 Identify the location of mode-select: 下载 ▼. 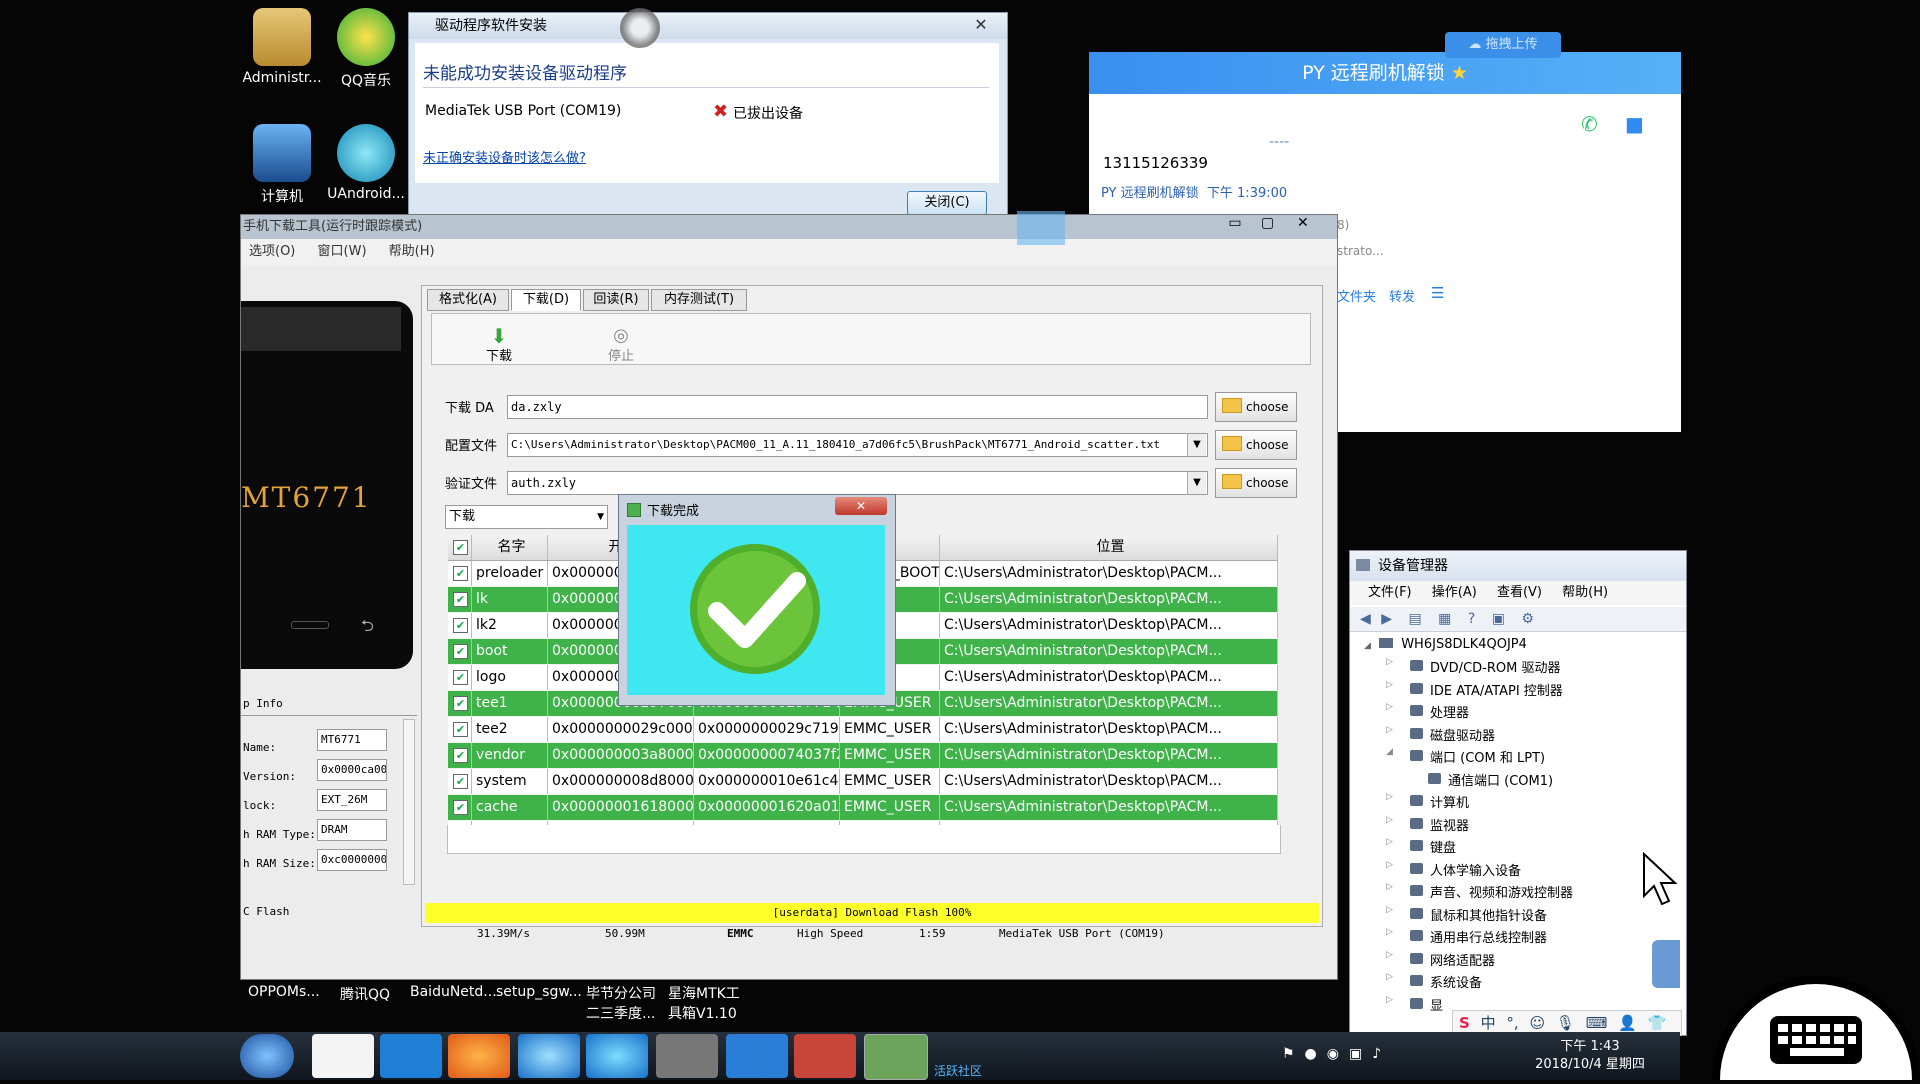
(526, 517).